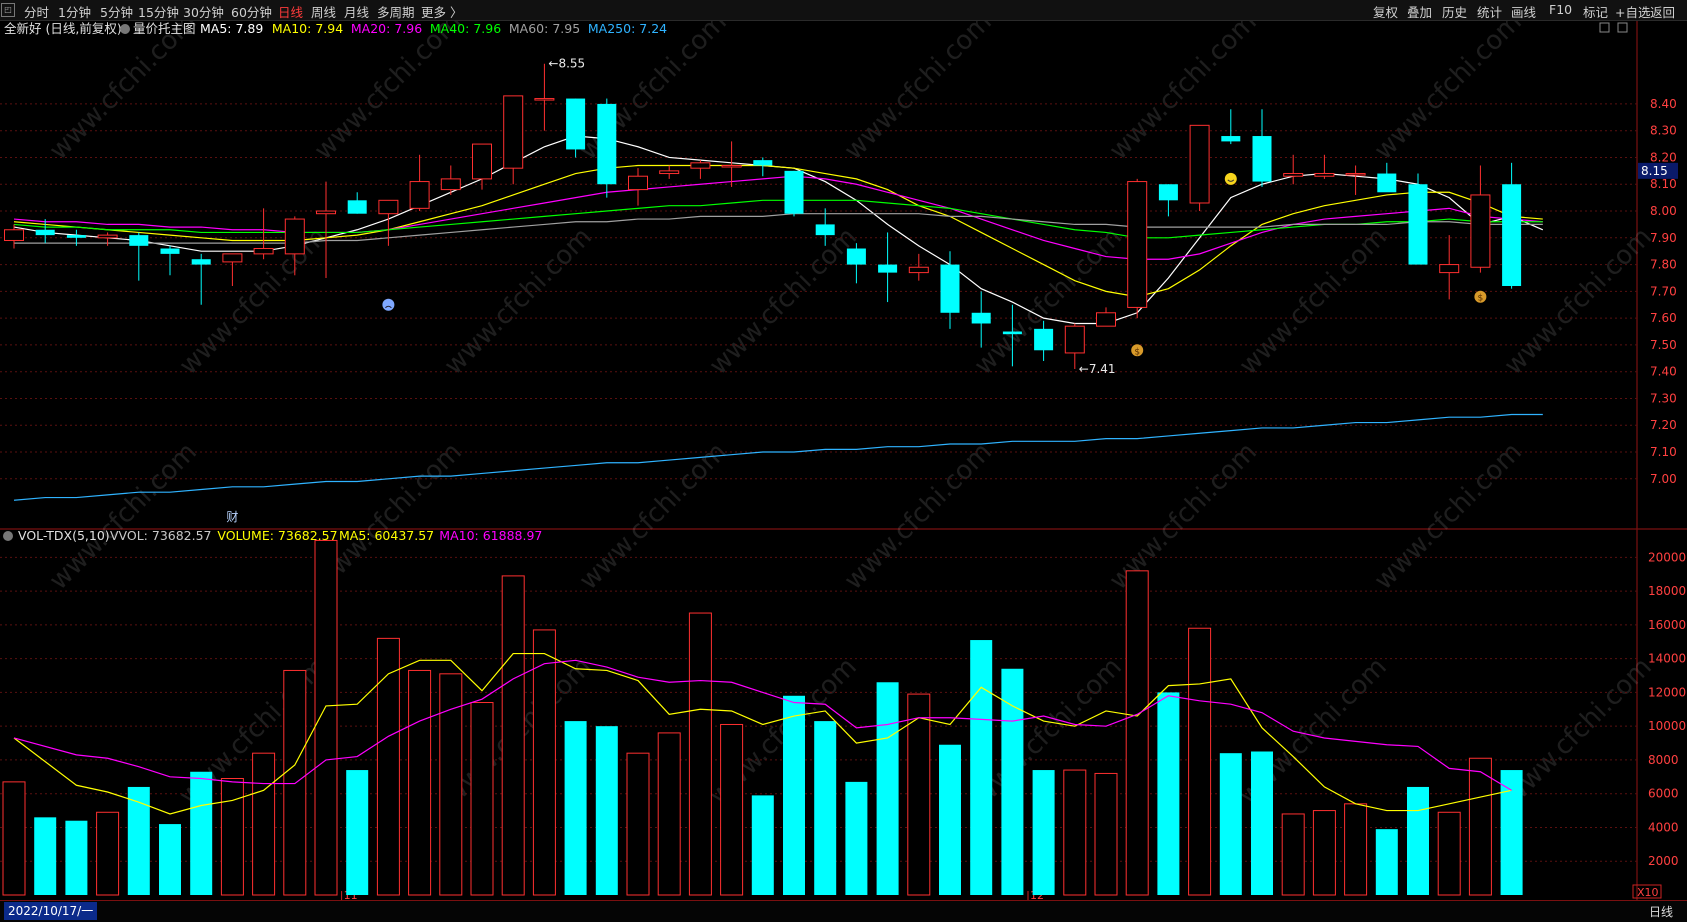  Describe the element at coordinates (356, 11) in the screenshot. I see `timeframe-tab-8: 月线` at that location.